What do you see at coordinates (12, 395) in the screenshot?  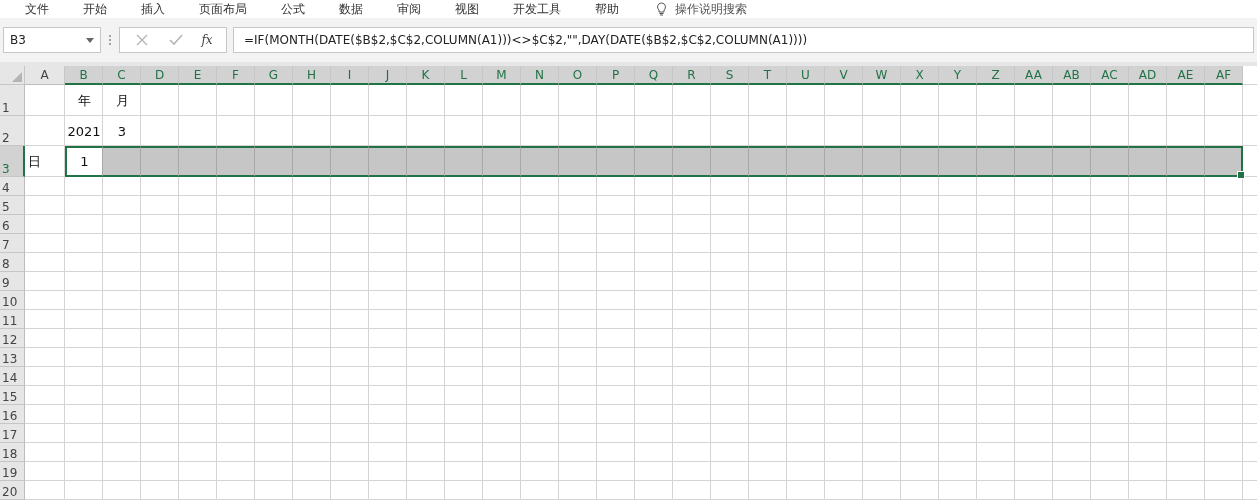 I see `row-header: 15` at bounding box center [12, 395].